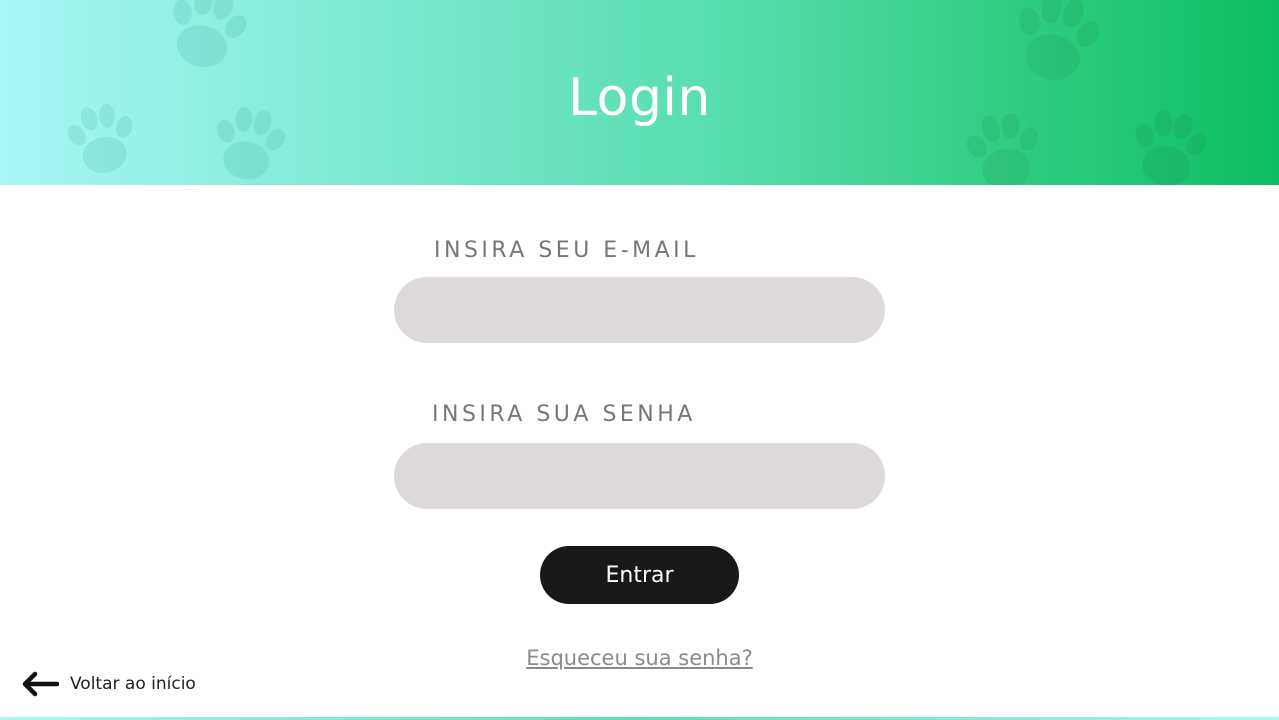 The image size is (1279, 720). Describe the element at coordinates (639, 575) in the screenshot. I see `login-button: Entrar` at that location.